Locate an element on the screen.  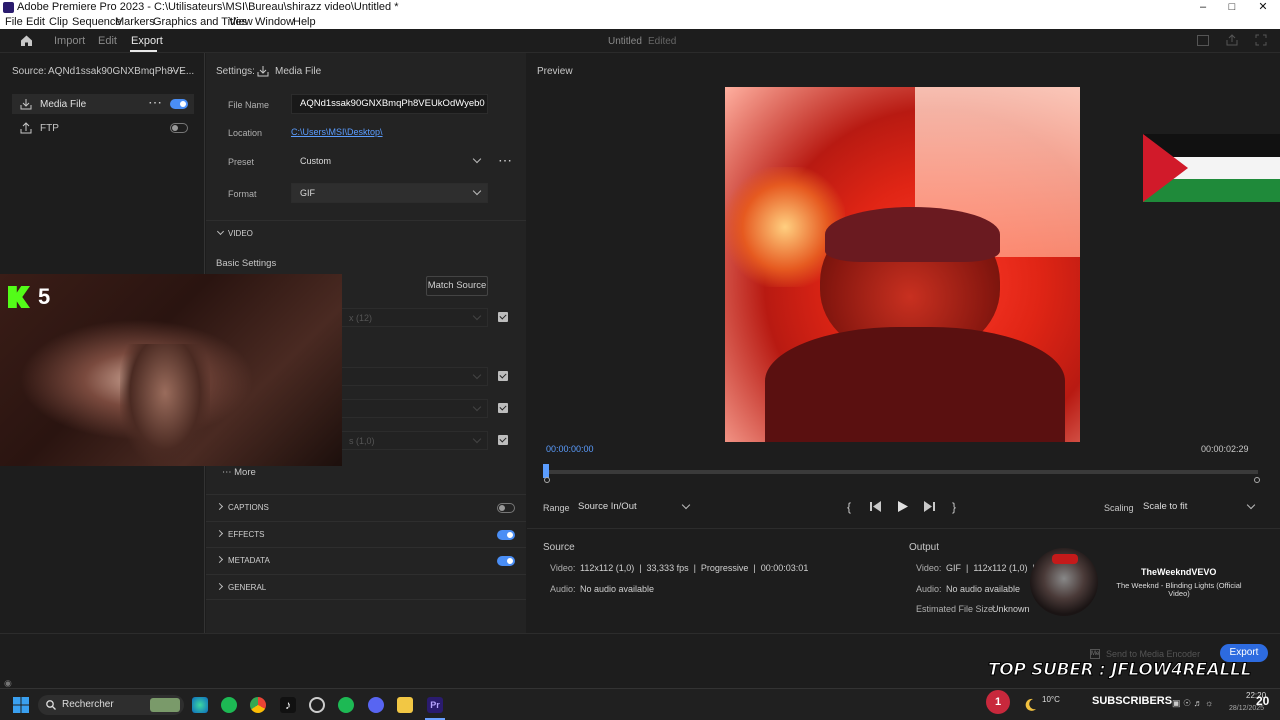
windows-start-icon is located at coordinates (21, 705).